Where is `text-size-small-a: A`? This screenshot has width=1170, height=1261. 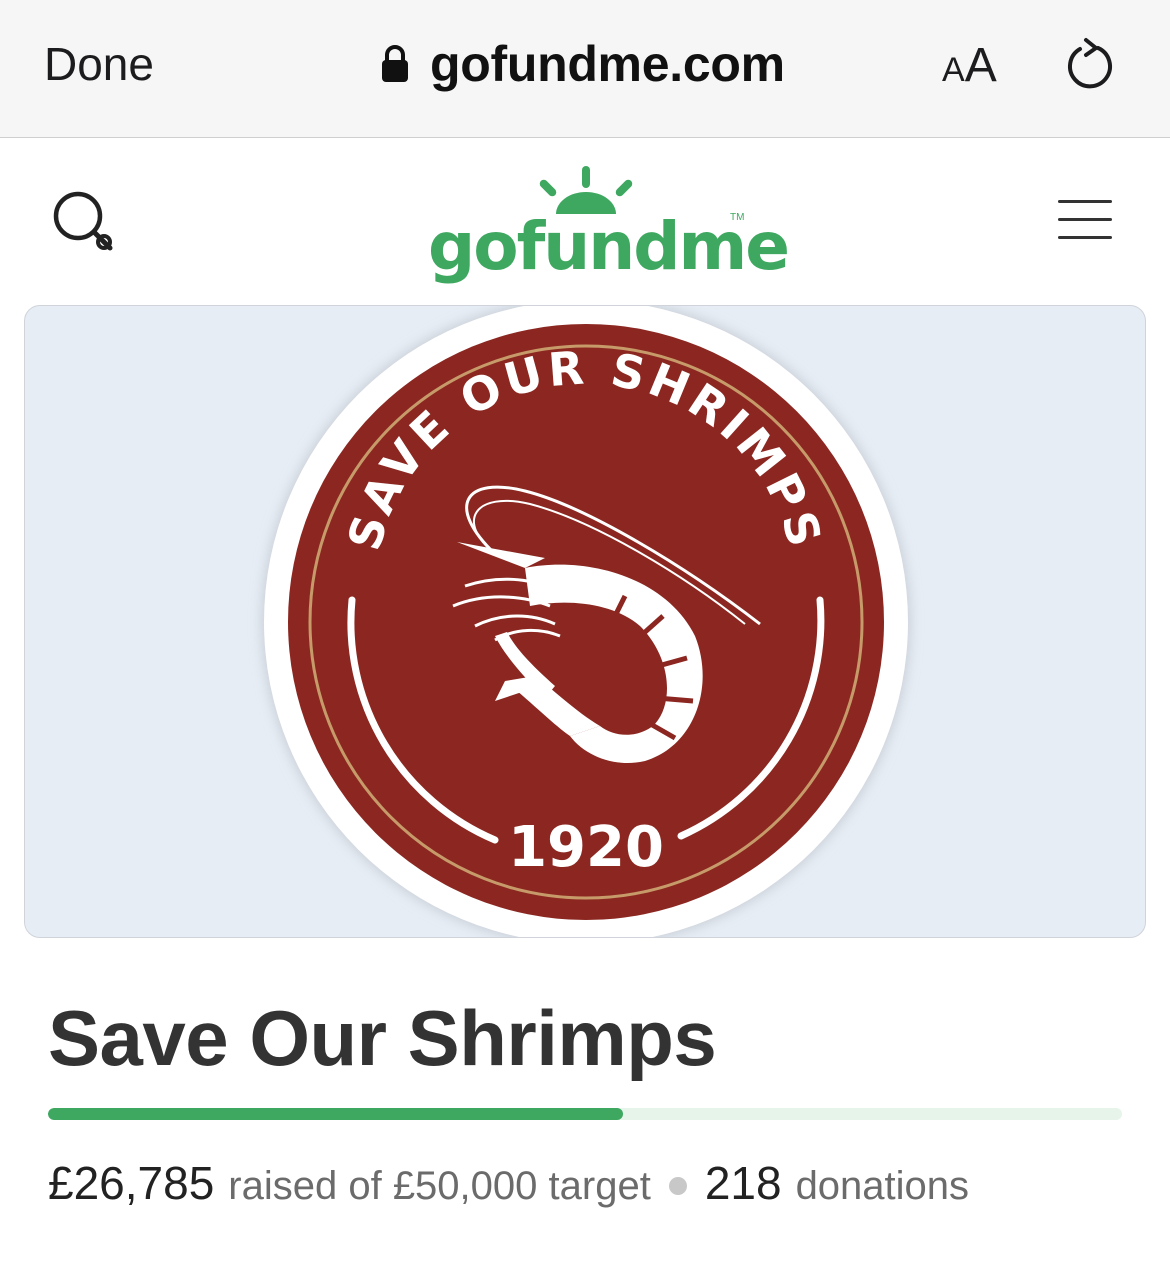 text-size-small-a: A is located at coordinates (953, 70).